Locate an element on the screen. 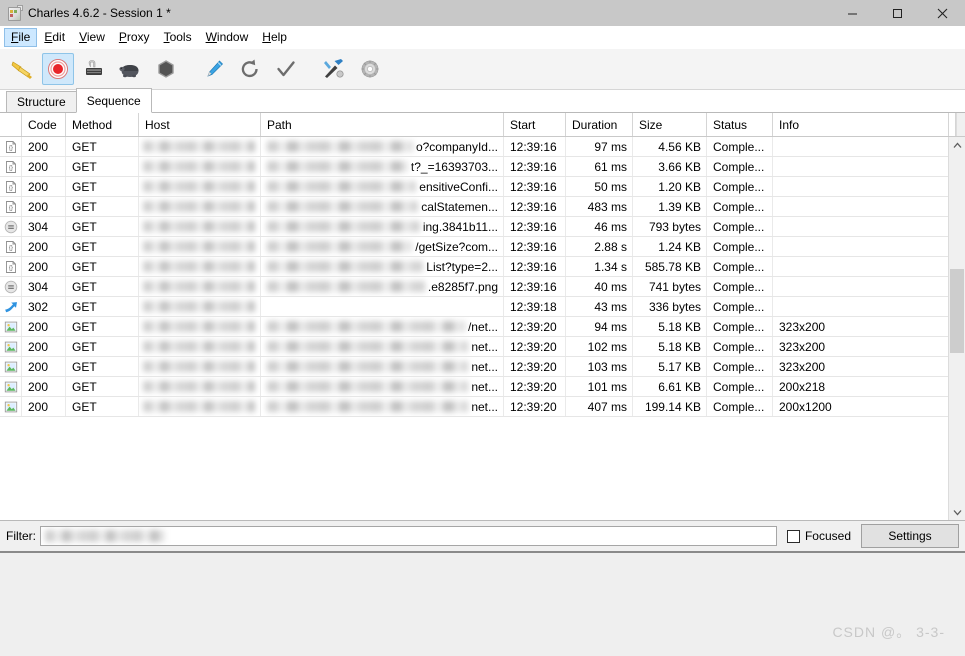 This screenshot has height=656, width=965. cell-code: 200 is located at coordinates (44, 186).